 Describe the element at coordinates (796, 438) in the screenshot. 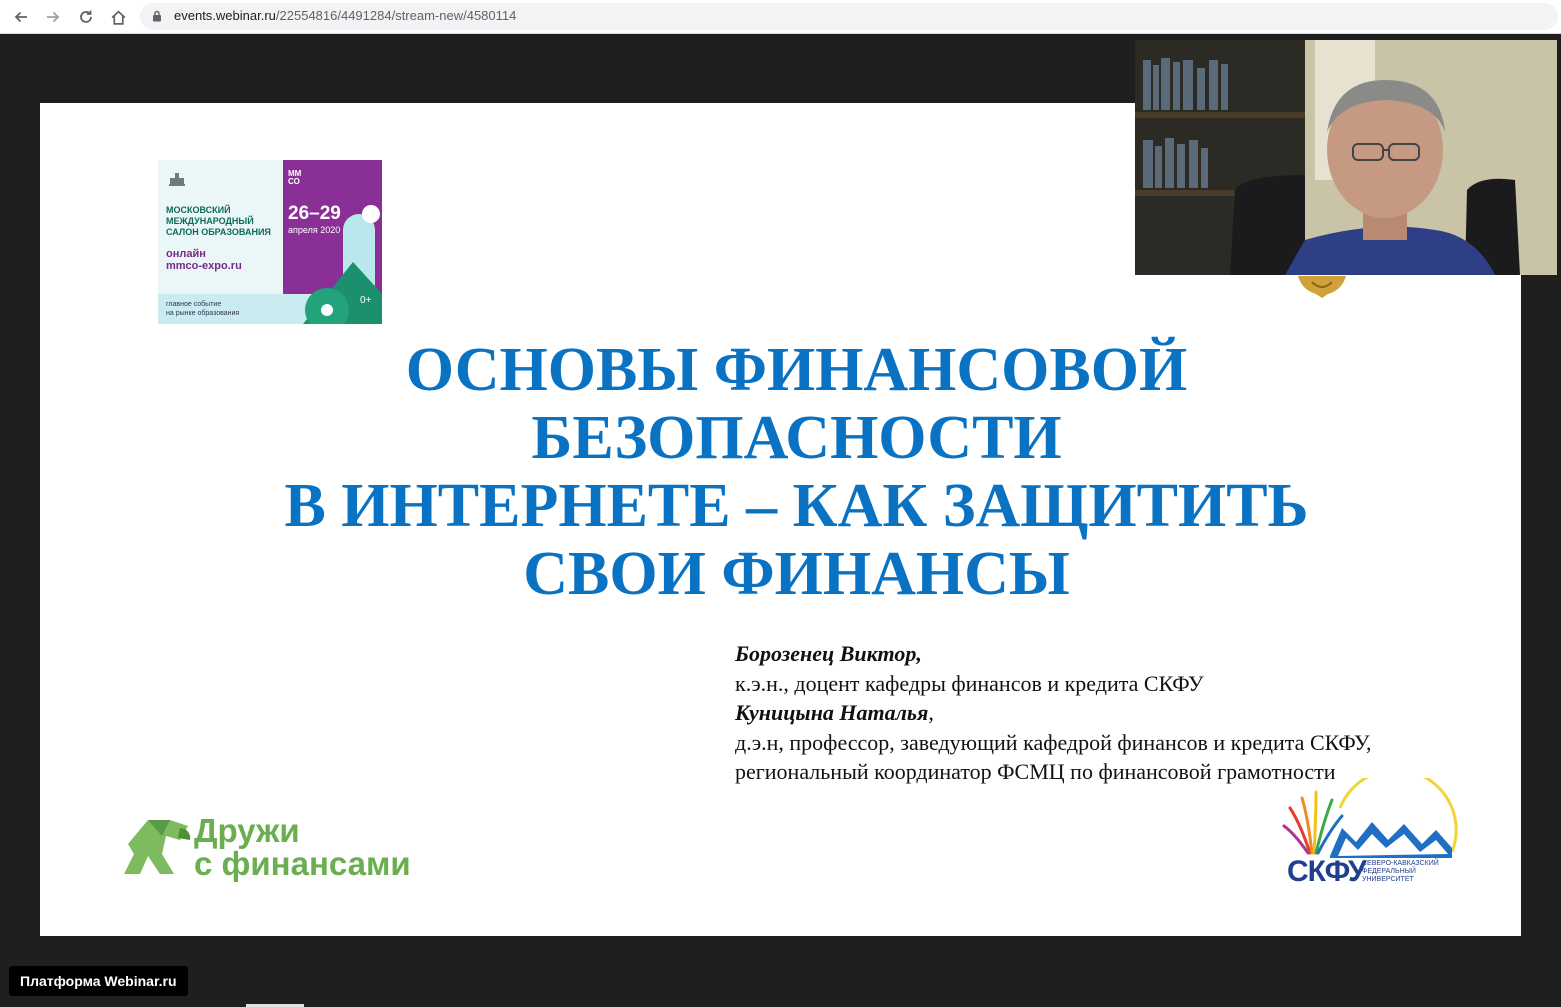

I see `title-line-2: БЕЗОПАСНОСТИ` at that location.